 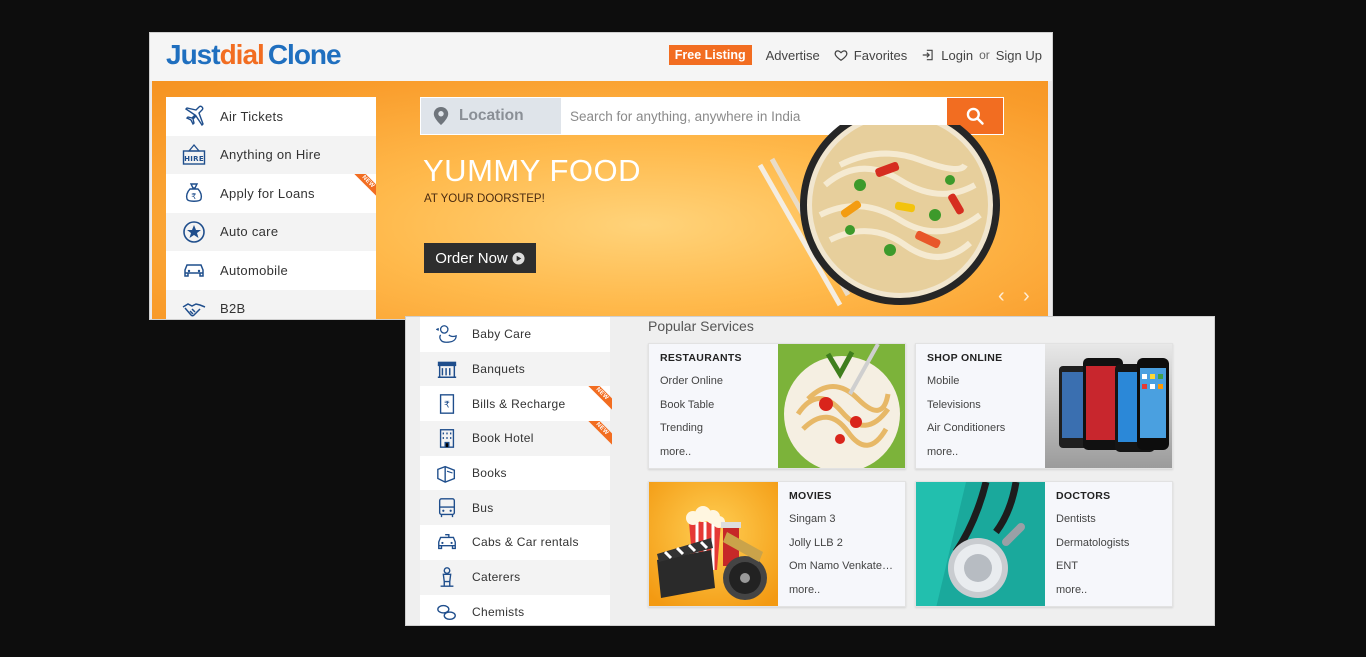 I want to click on location-selector: Location, so click(x=491, y=116).